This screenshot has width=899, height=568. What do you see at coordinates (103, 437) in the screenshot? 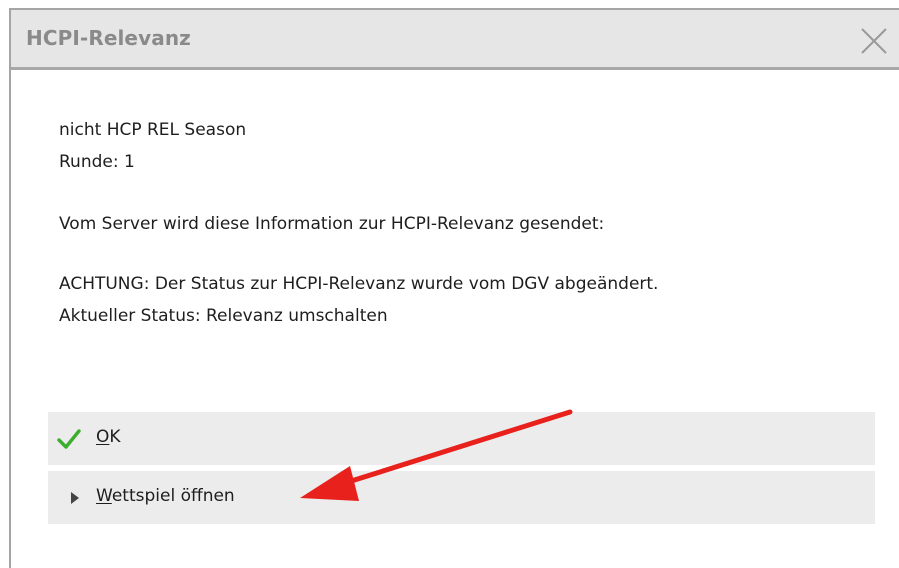
I see `ok-mnemonic: O` at bounding box center [103, 437].